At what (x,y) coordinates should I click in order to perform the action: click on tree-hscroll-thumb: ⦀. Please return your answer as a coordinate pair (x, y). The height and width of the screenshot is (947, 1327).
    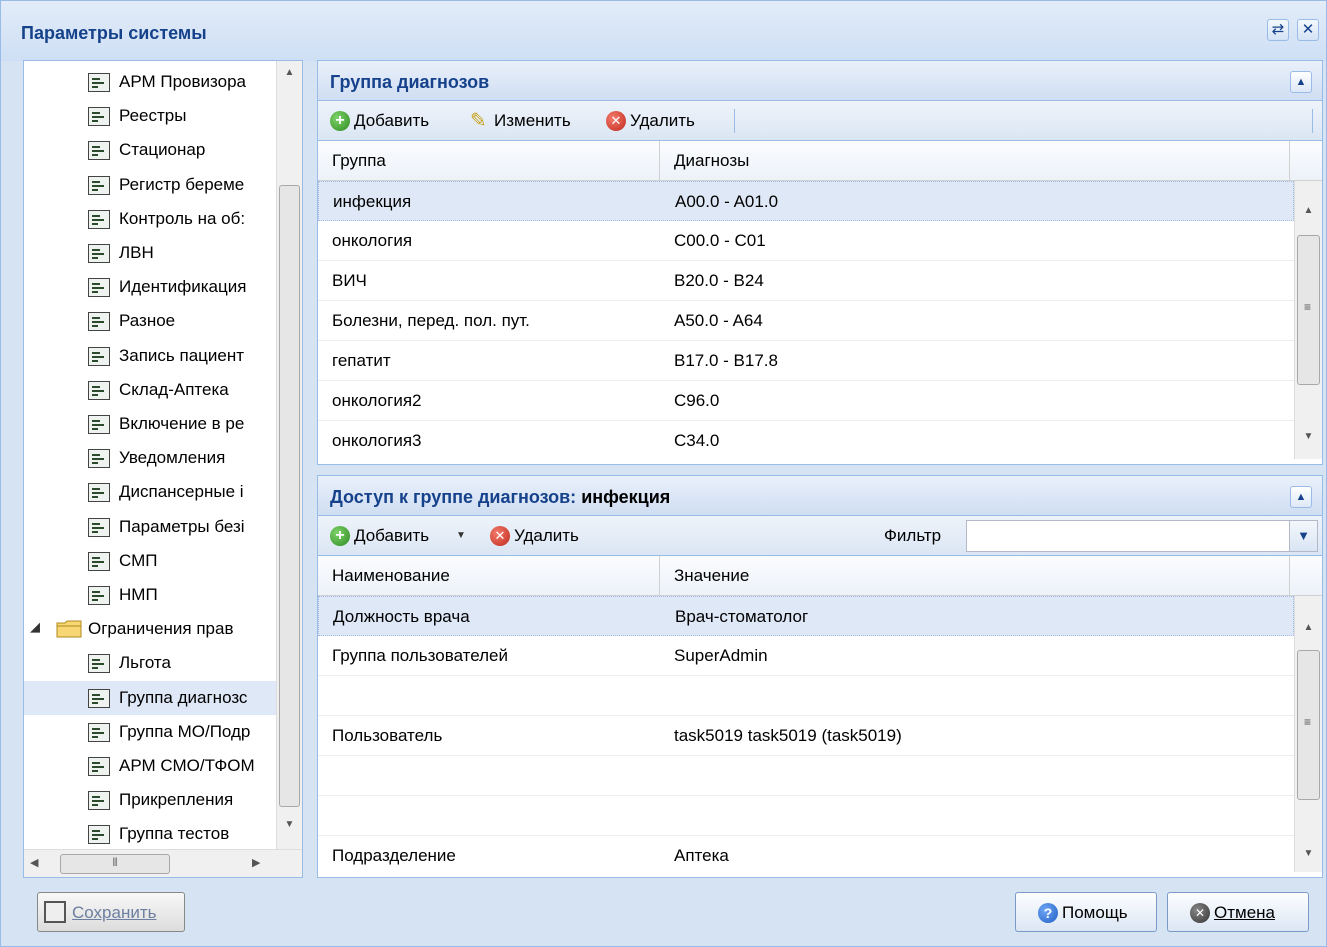
    Looking at the image, I should click on (115, 864).